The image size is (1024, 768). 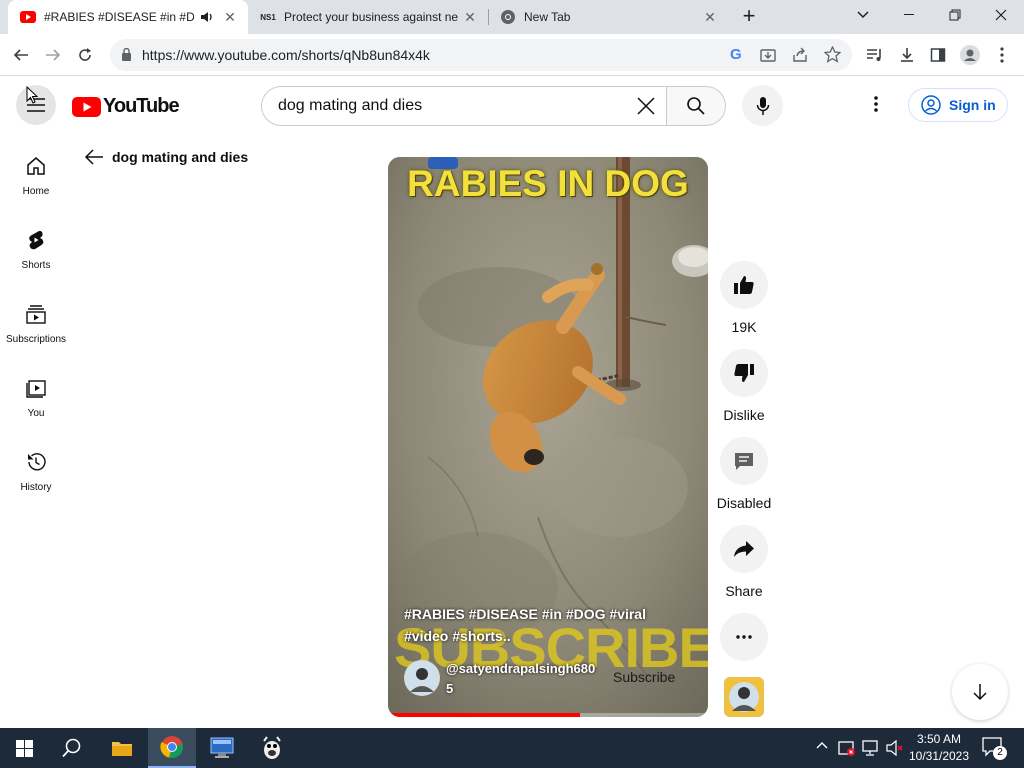 What do you see at coordinates (350, 106) in the screenshot?
I see `search-input: dog mating and dies` at bounding box center [350, 106].